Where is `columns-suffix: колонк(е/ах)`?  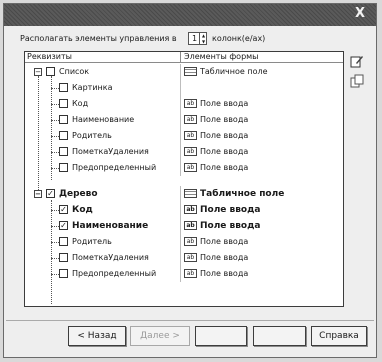
columns-suffix: колонк(е/ах) is located at coordinates (239, 38).